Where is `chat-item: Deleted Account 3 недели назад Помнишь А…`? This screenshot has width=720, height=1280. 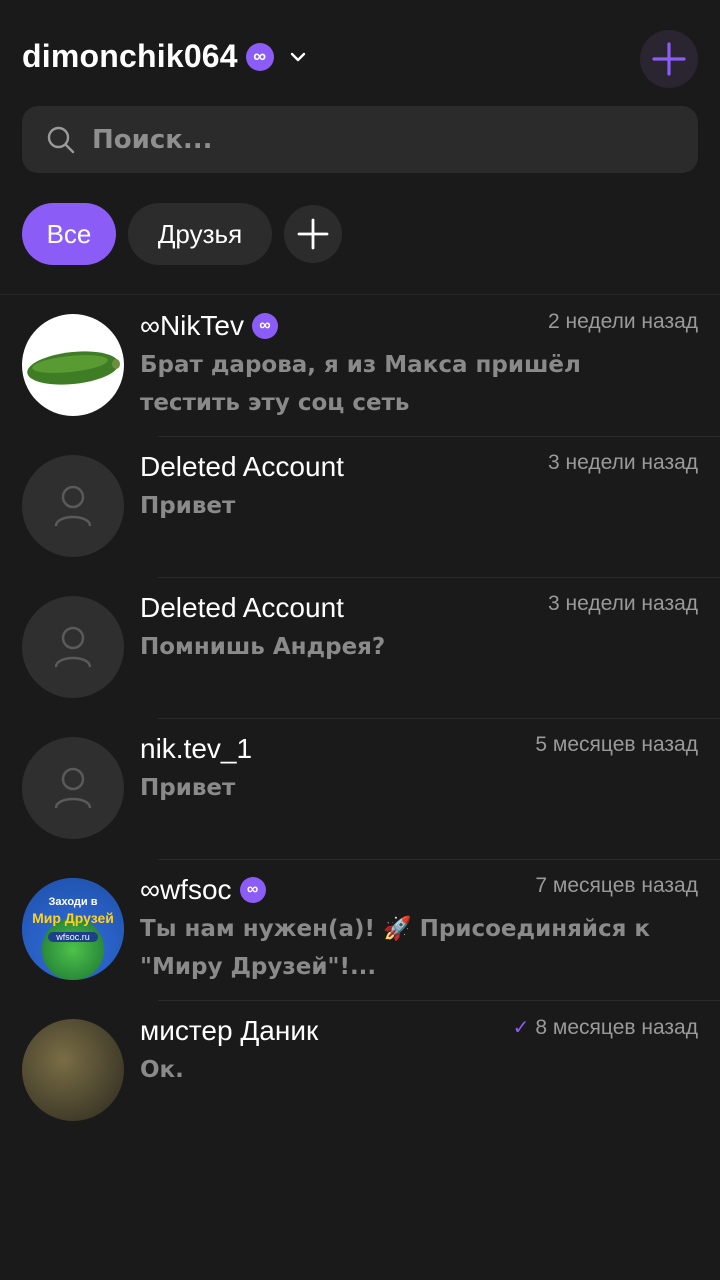
chat-item: Deleted Account 3 недели назад Помнишь А… is located at coordinates (360, 648).